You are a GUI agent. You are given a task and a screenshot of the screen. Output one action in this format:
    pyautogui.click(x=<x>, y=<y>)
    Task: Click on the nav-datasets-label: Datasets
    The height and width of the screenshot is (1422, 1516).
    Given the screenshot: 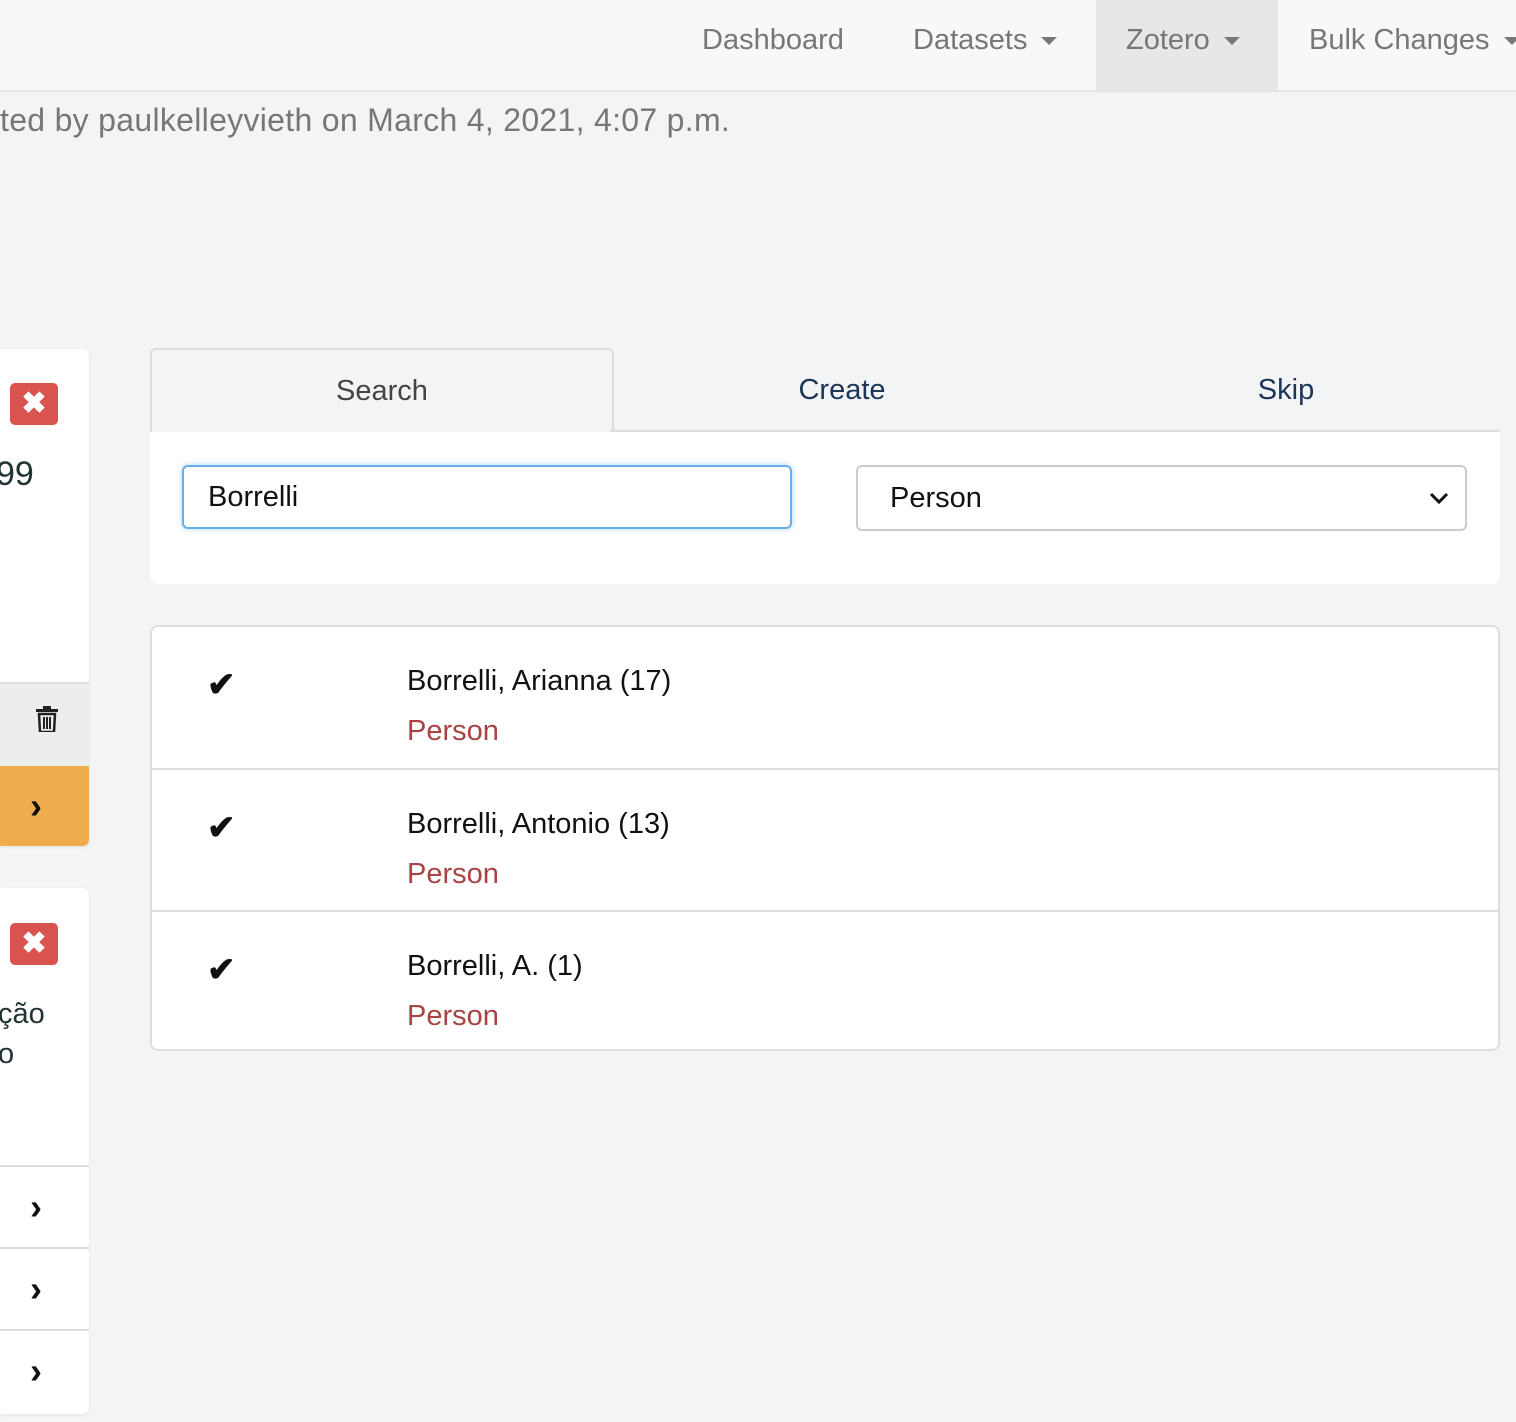 What is the action you would take?
    pyautogui.click(x=970, y=40)
    